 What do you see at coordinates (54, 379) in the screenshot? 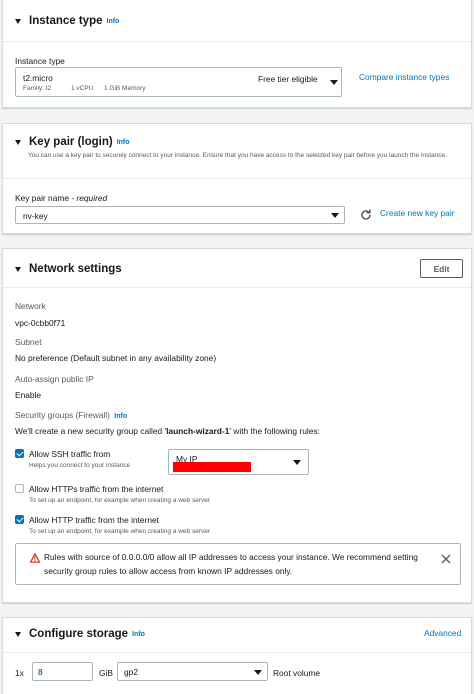
I see `public-ip-label: Auto-assign public IP` at bounding box center [54, 379].